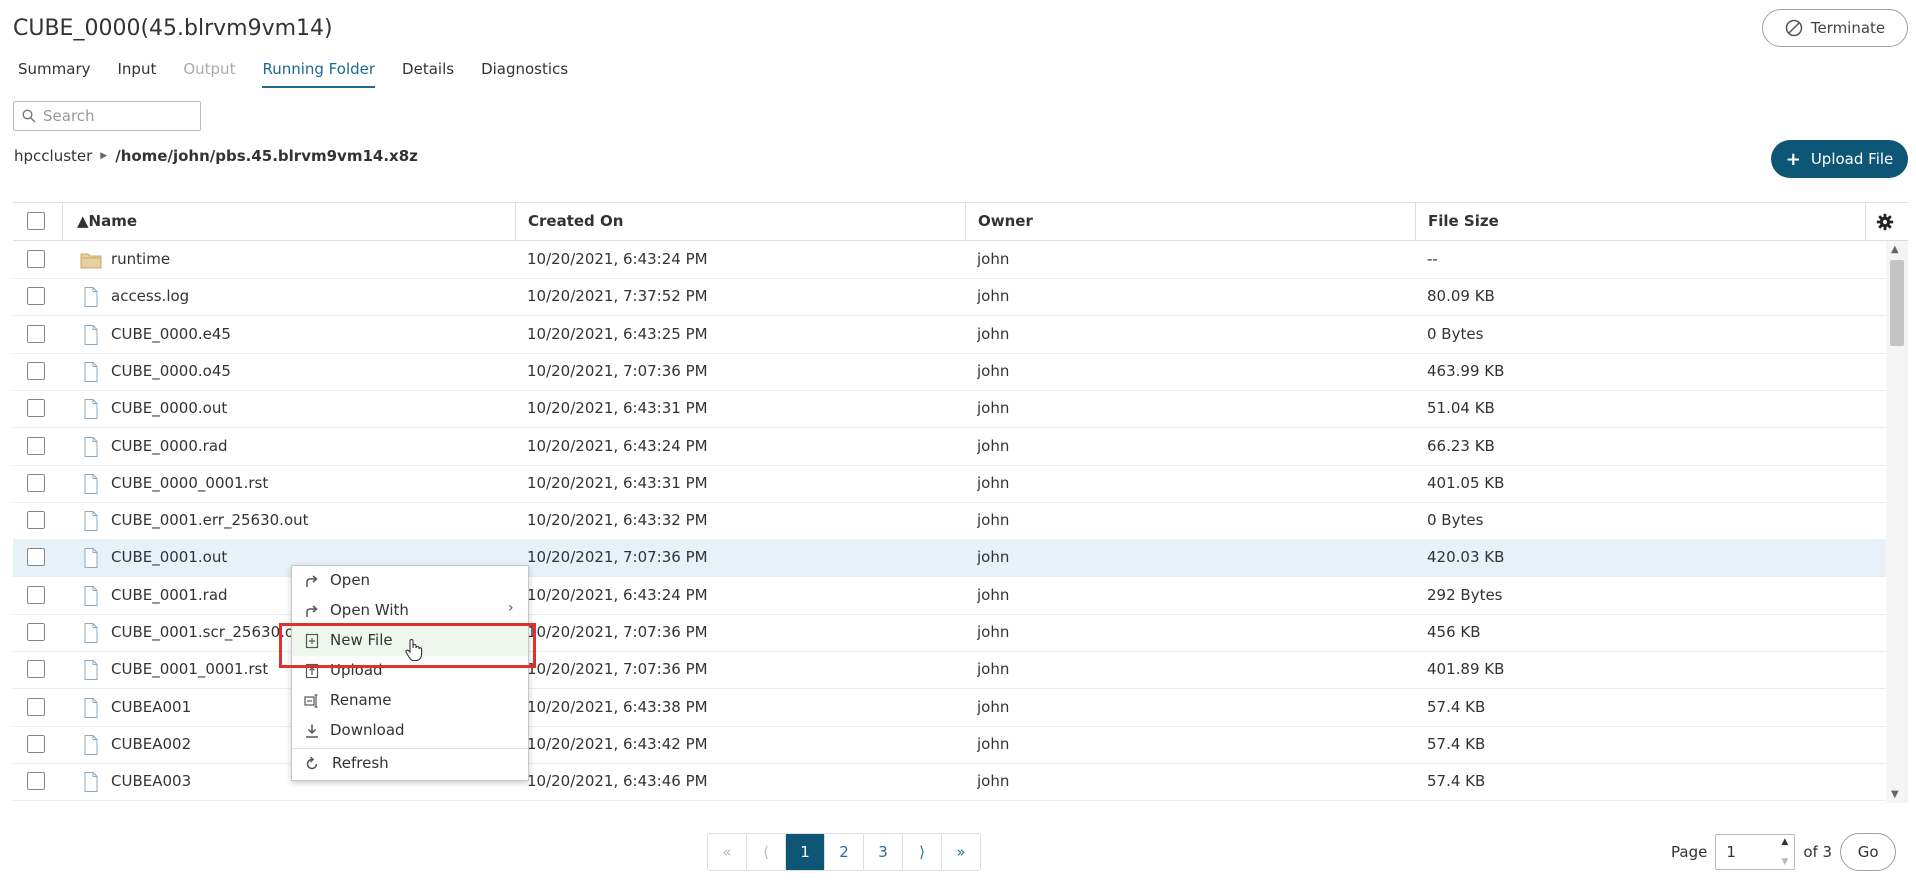 The image size is (1916, 894). Describe the element at coordinates (617, 333) in the screenshot. I see `created-on: 10/20/2021, 6:43:25 PM` at that location.